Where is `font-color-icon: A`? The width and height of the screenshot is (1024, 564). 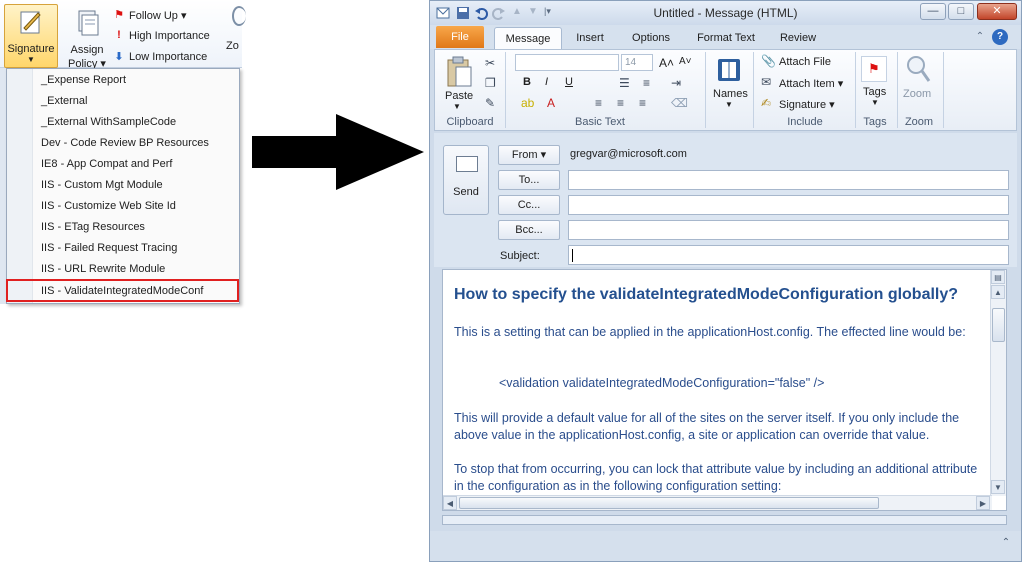
font-color-icon: A is located at coordinates (551, 103).